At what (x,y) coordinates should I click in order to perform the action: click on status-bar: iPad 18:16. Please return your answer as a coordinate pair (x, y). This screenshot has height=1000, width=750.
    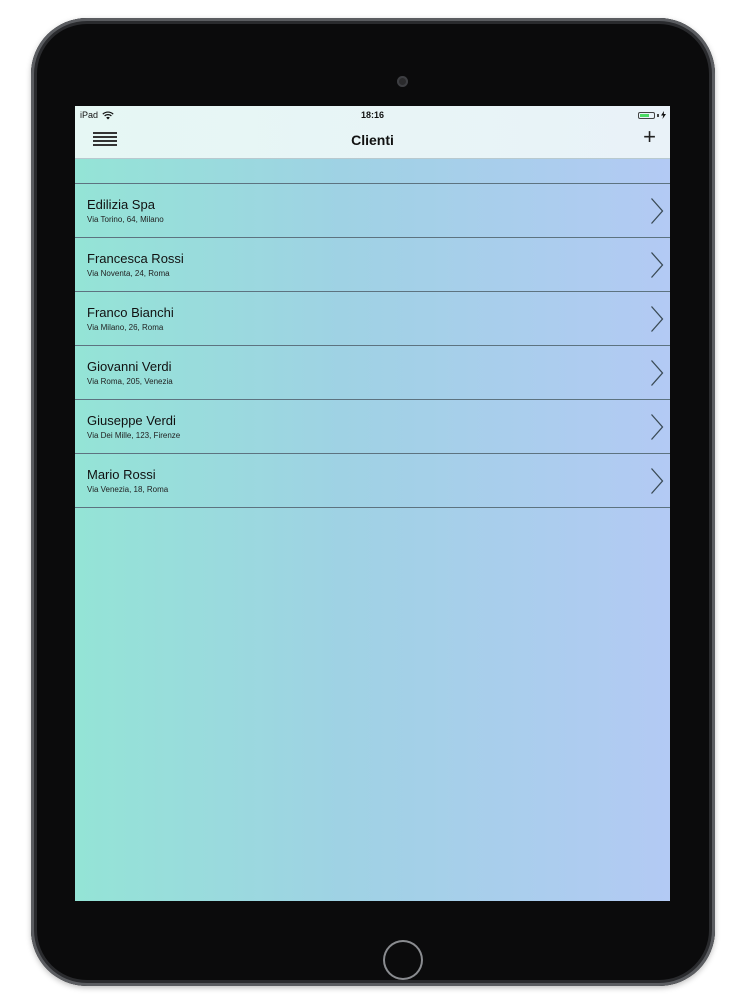
    Looking at the image, I should click on (372, 115).